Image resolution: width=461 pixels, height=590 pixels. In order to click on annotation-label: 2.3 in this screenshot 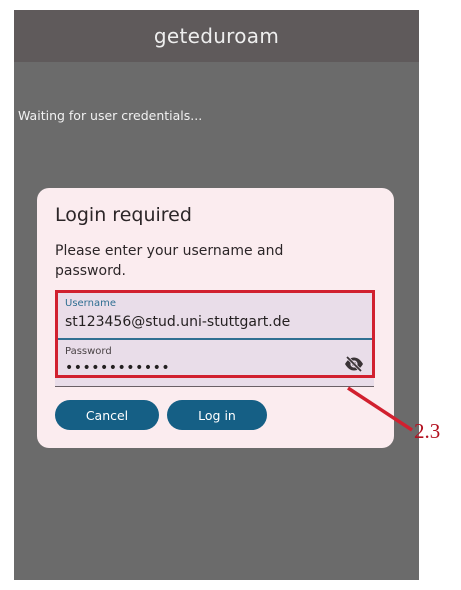, I will do `click(427, 431)`.